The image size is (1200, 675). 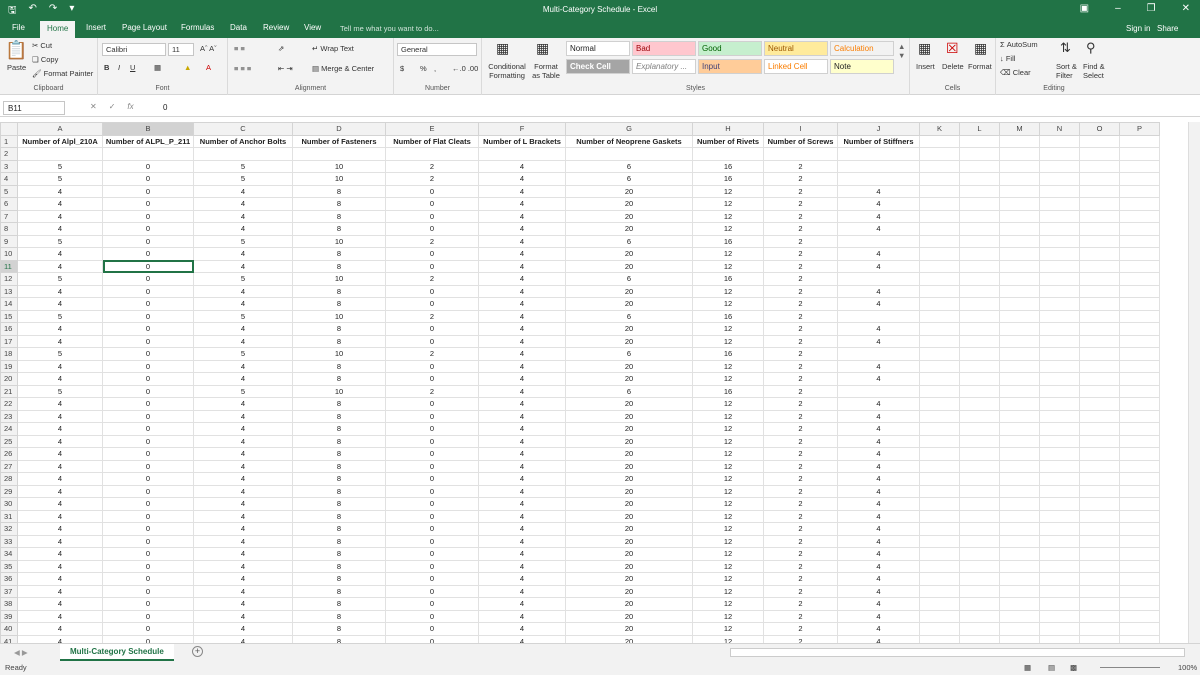 I want to click on cell: Number of Flat Cleats, so click(x=432, y=141).